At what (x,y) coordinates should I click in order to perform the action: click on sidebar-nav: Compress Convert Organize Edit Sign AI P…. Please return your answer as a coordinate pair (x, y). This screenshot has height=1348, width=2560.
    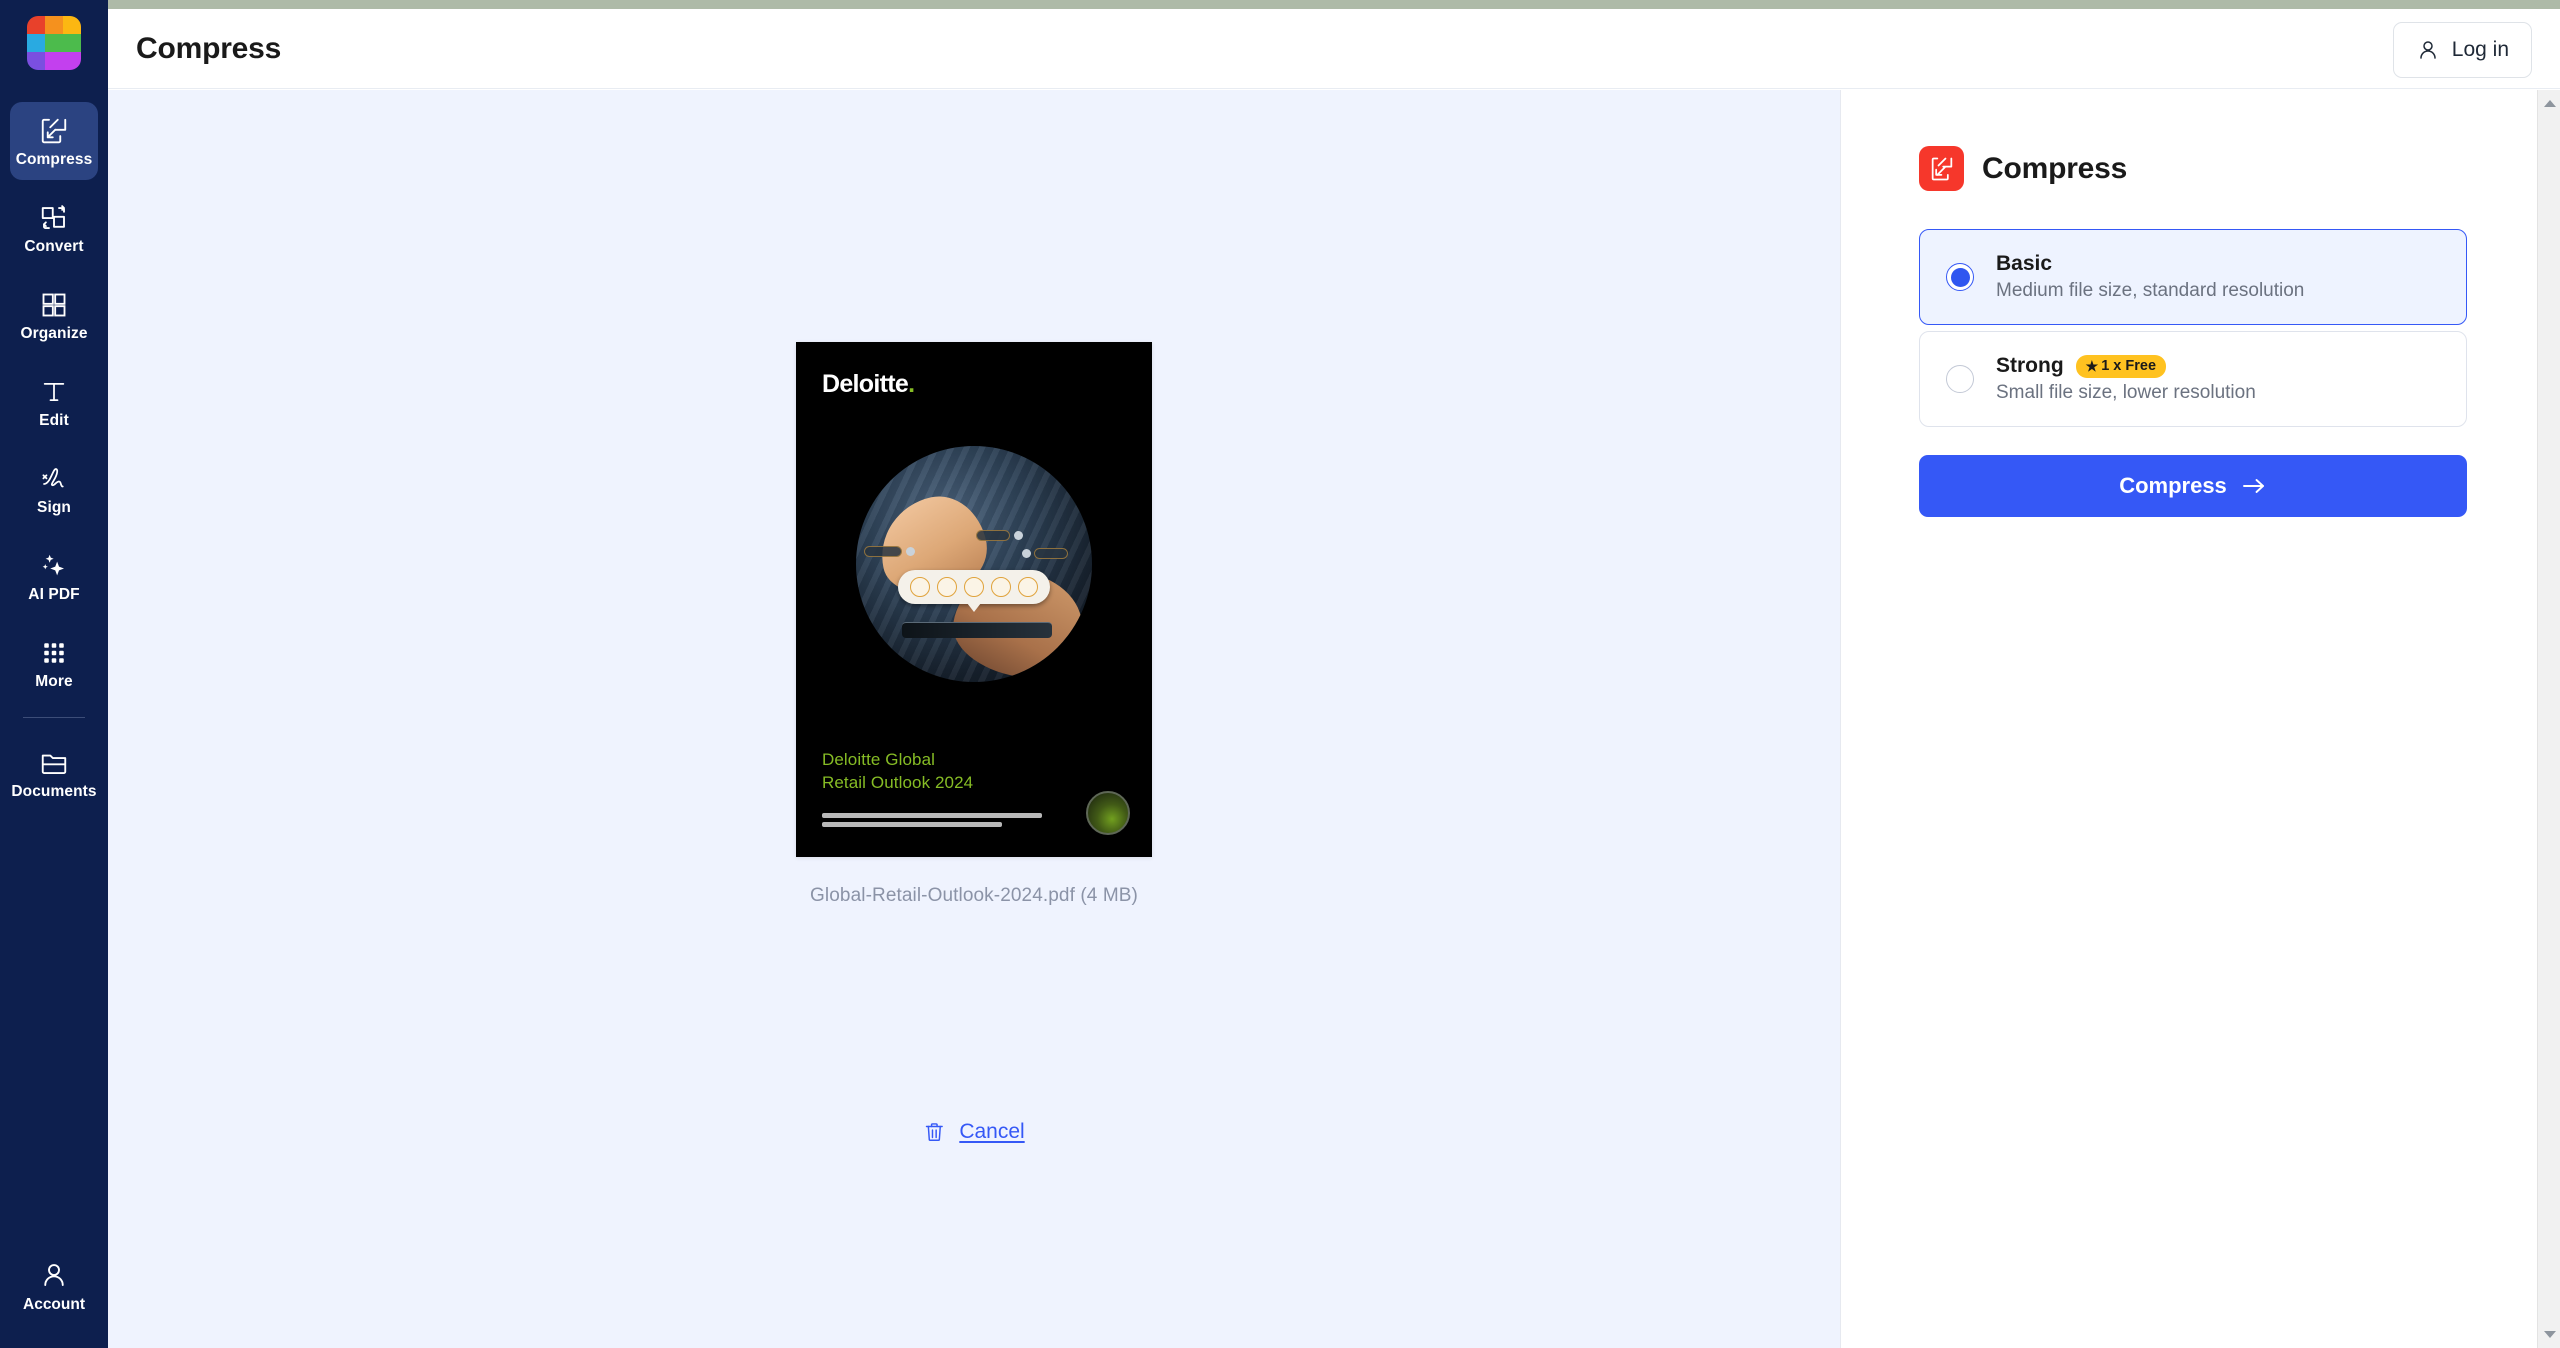
    Looking at the image, I should click on (54, 458).